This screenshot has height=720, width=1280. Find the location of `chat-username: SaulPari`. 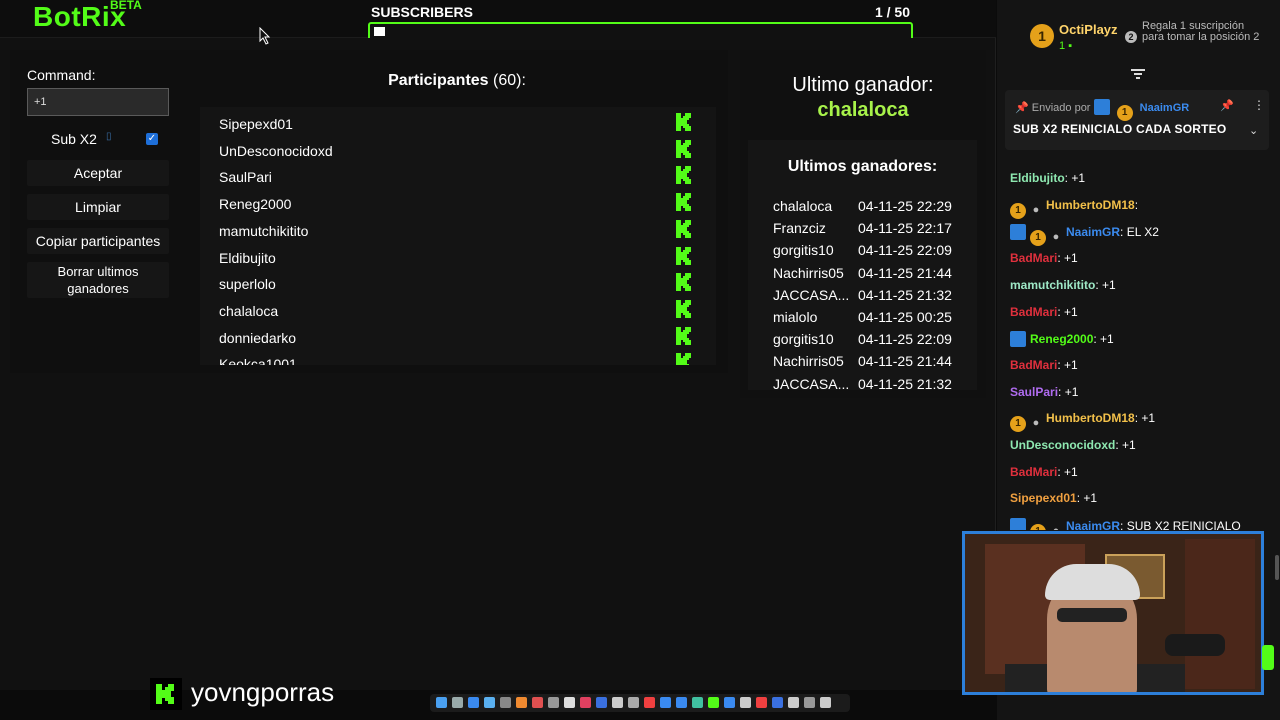

chat-username: SaulPari is located at coordinates (1034, 392).